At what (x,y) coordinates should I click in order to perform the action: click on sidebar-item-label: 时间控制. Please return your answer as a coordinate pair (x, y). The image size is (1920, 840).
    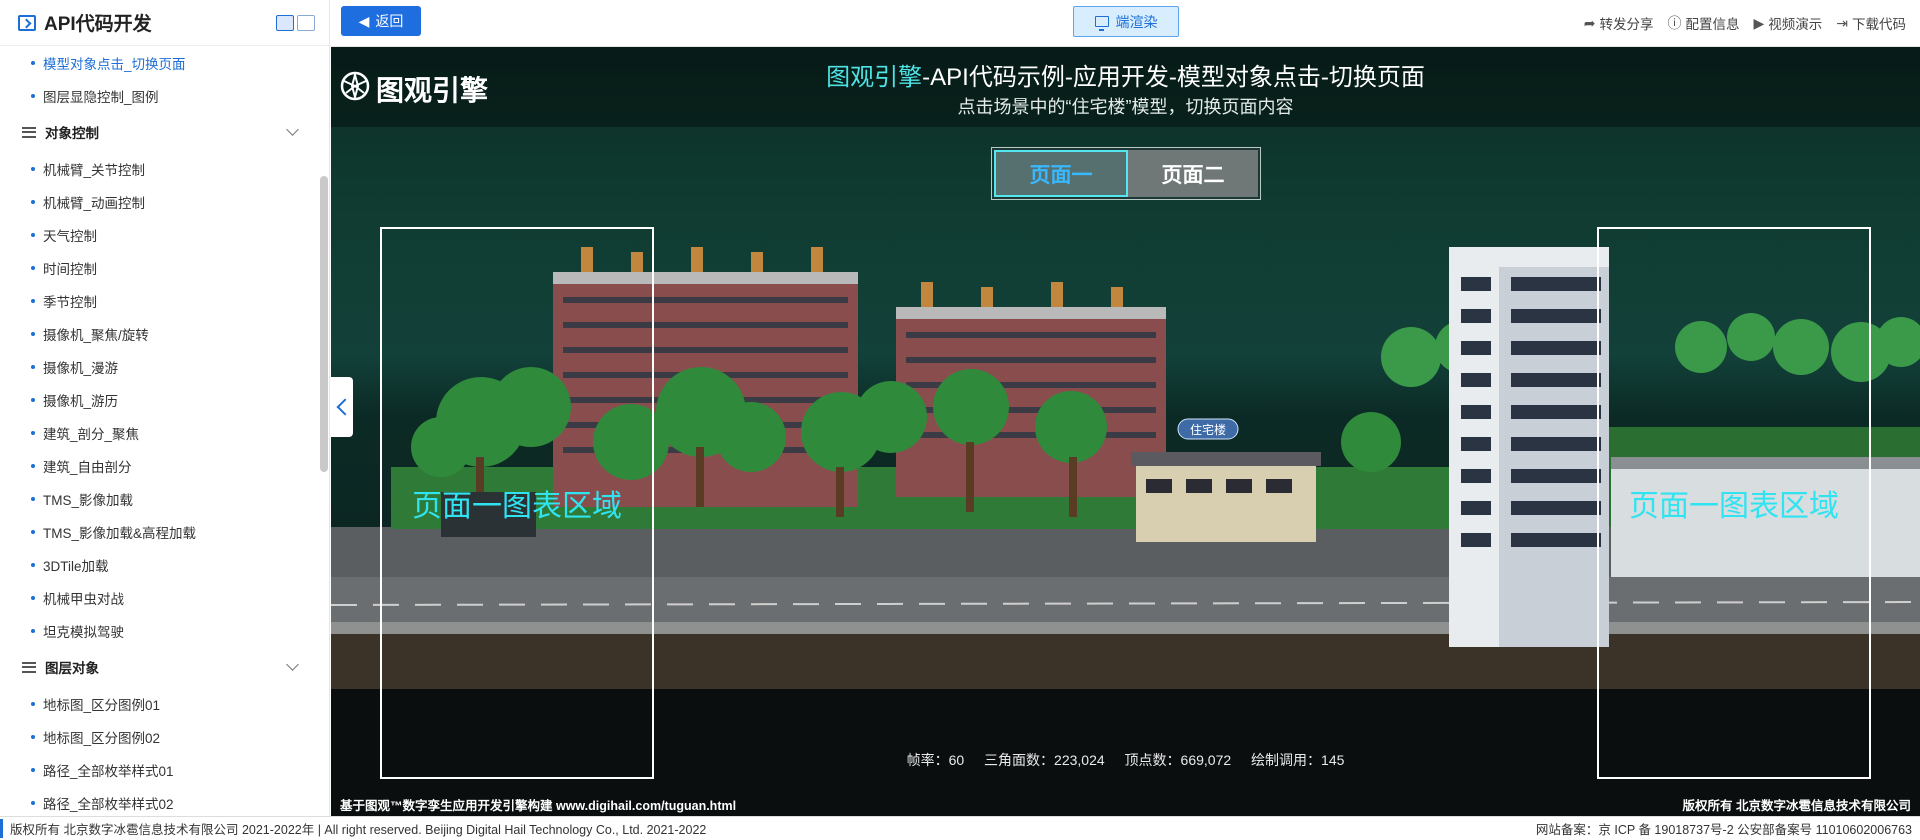
    Looking at the image, I should click on (70, 269).